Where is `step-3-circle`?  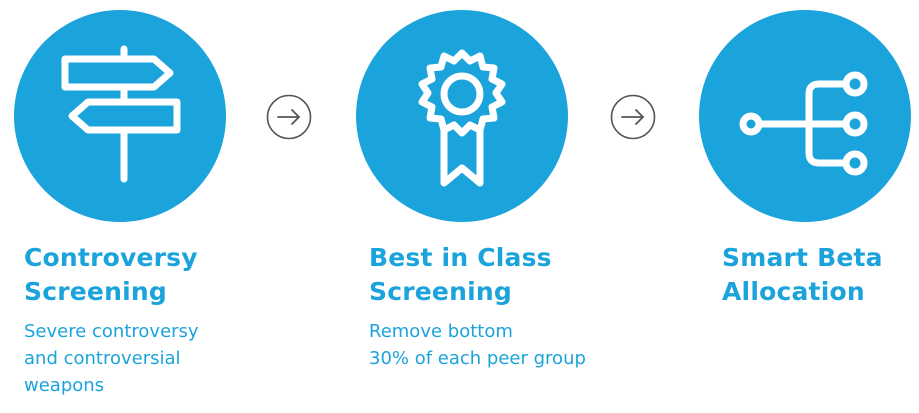 step-3-circle is located at coordinates (805, 116).